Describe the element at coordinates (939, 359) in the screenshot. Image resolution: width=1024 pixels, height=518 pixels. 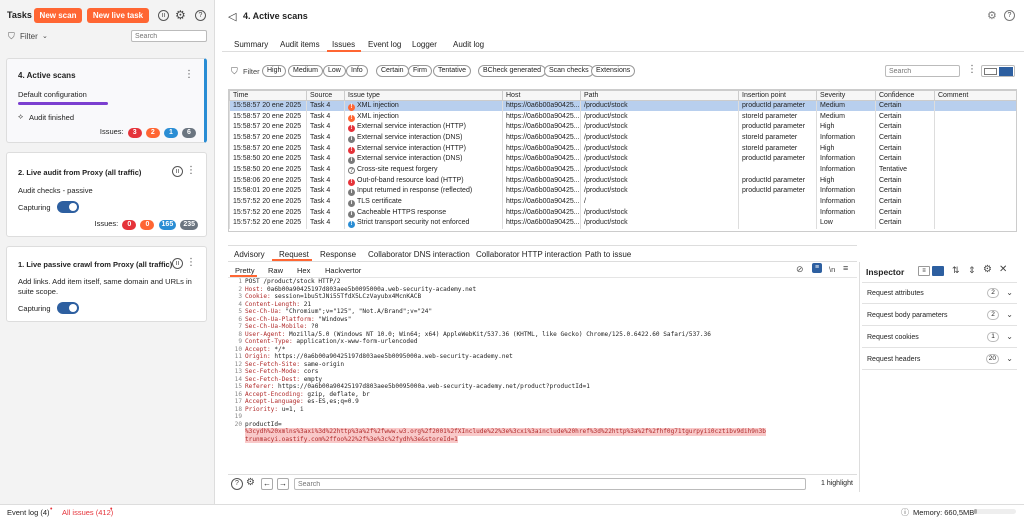
I see `inspector-section: Request headers 20 ⌄` at that location.